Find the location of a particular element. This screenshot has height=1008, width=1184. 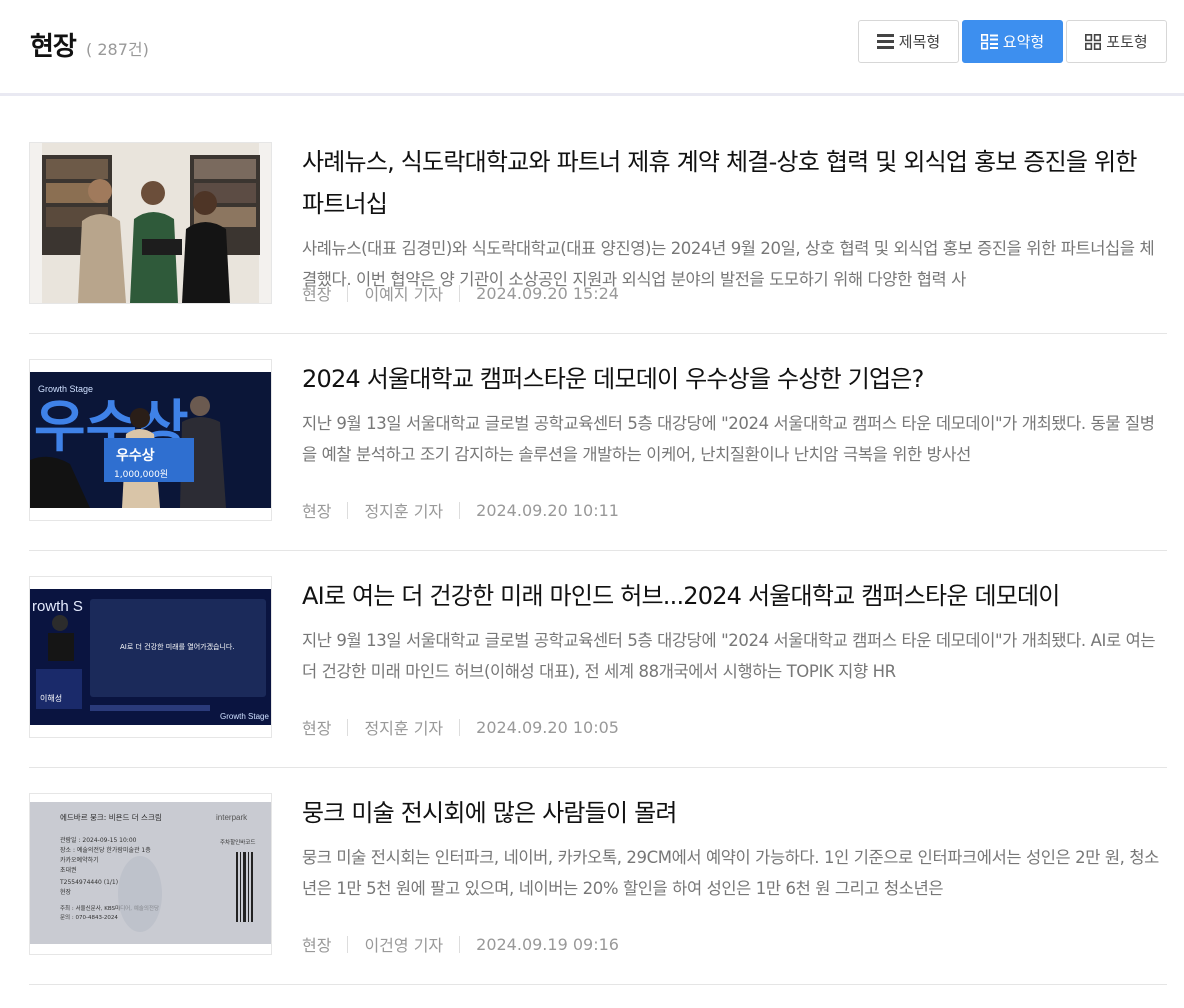

prize-amount: 1,000,000원 is located at coordinates (141, 474).